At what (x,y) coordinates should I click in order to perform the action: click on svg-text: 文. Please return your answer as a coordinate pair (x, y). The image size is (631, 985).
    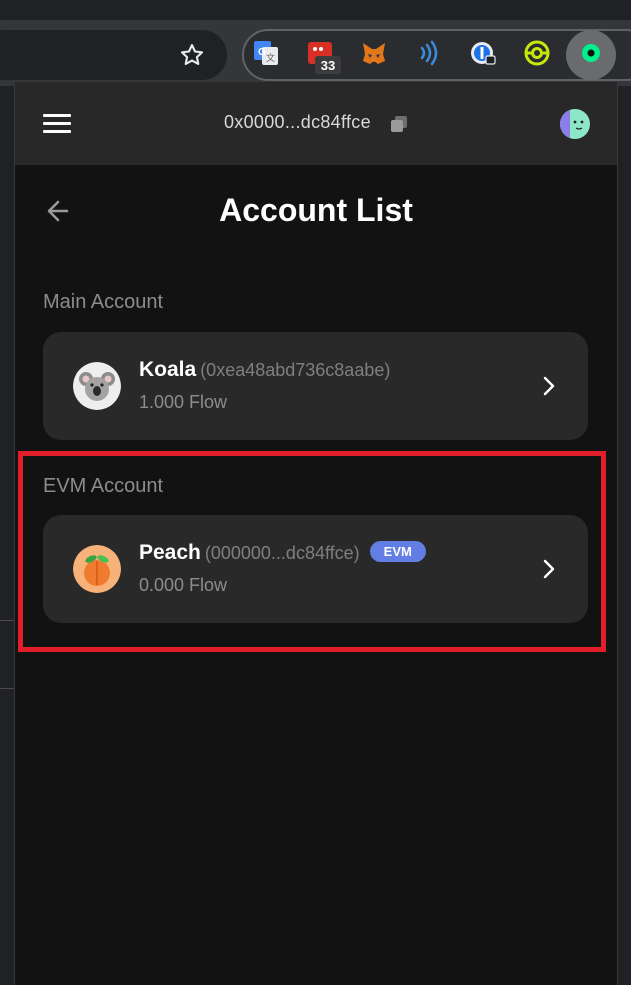
    Looking at the image, I should click on (270, 57).